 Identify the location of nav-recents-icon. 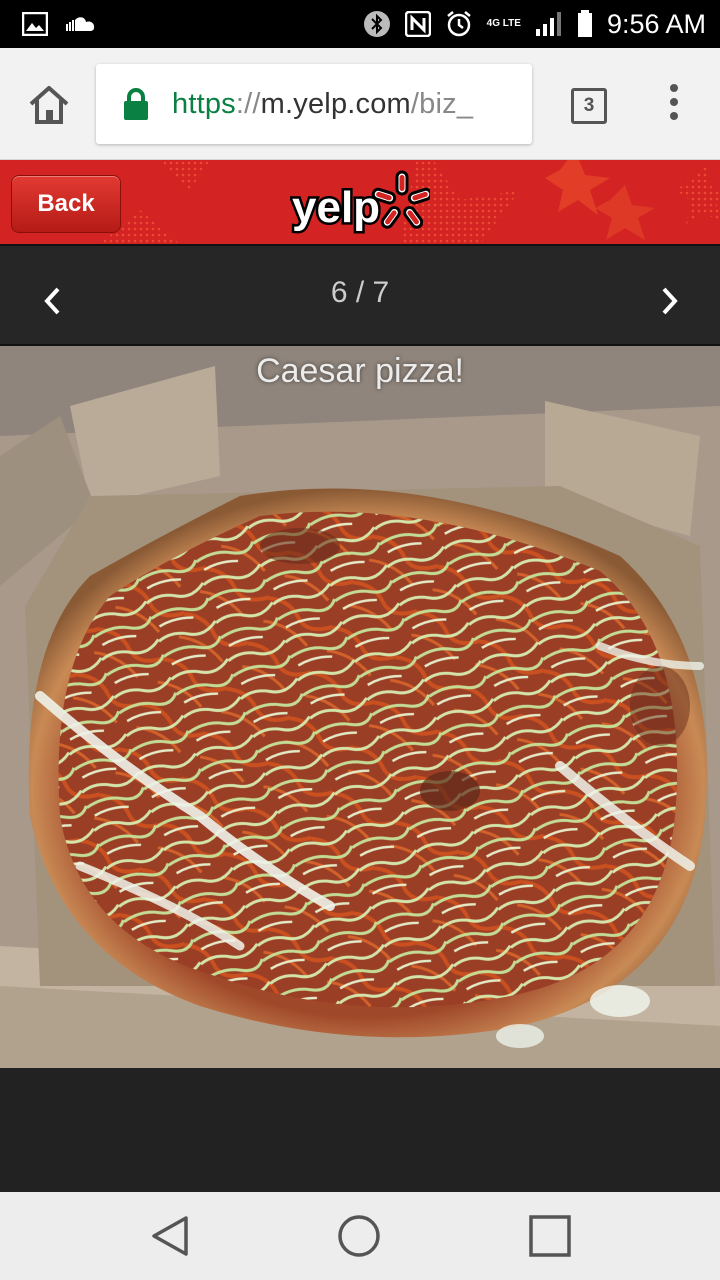
(550, 1236).